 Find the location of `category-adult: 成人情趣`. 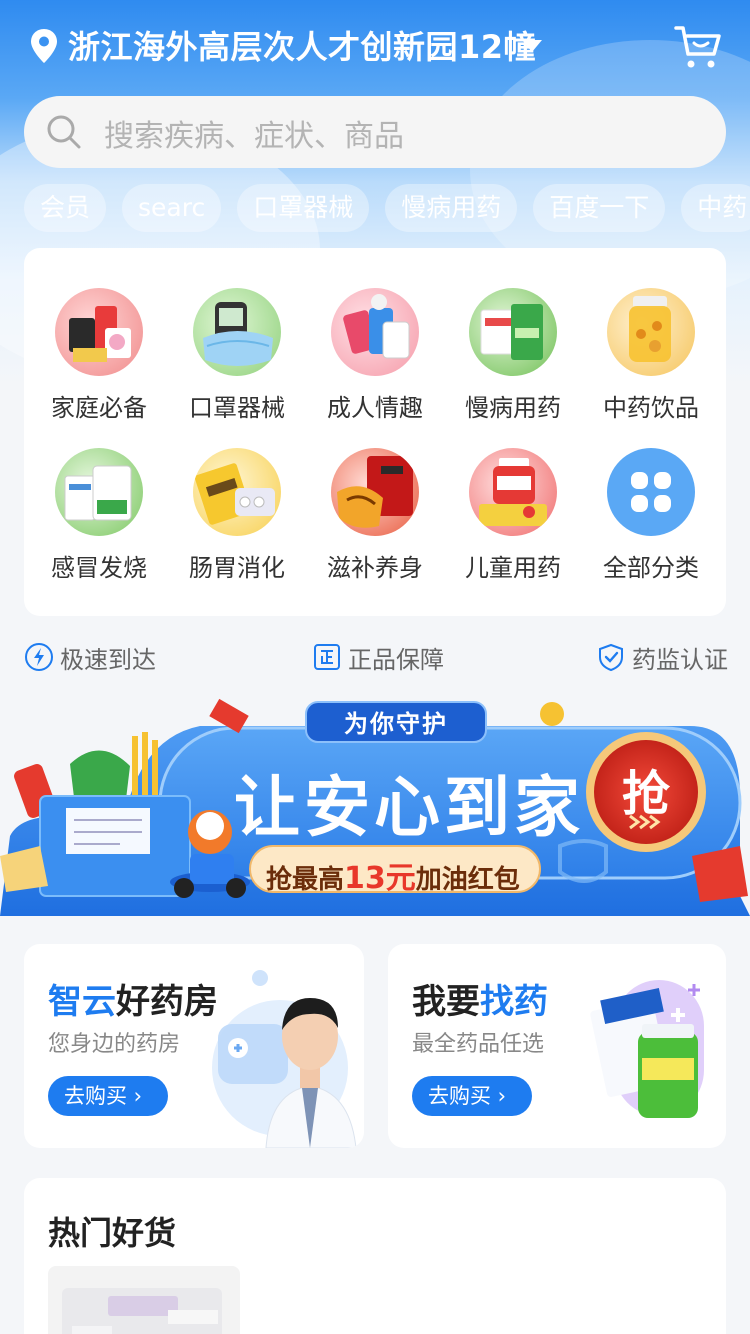

category-adult: 成人情趣 is located at coordinates (375, 355).